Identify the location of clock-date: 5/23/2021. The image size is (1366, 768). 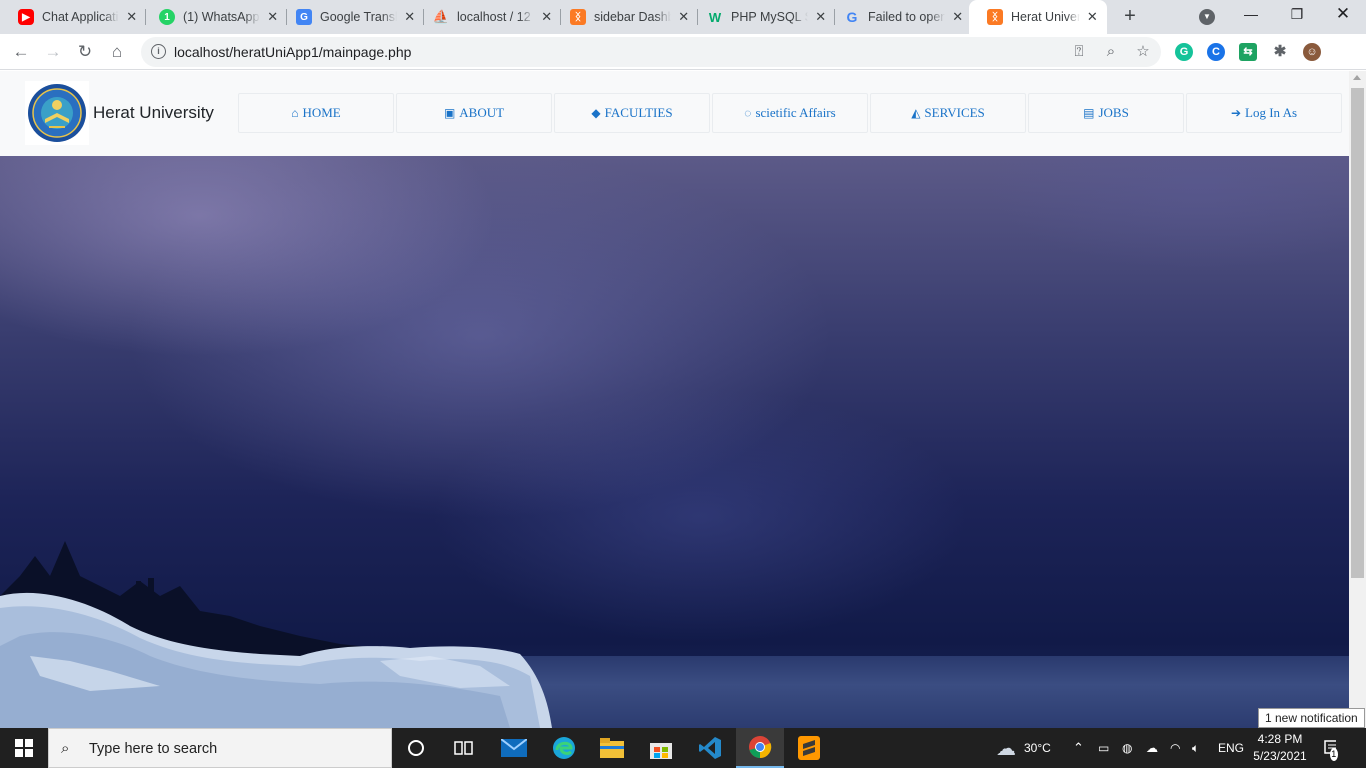
(1280, 756).